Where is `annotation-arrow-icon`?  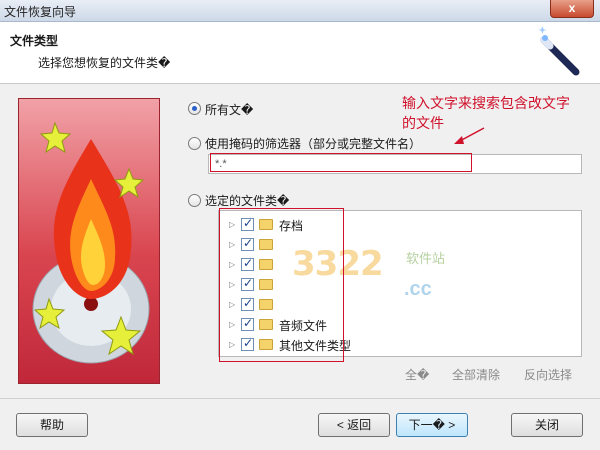
annotation-arrow-icon is located at coordinates (469, 135).